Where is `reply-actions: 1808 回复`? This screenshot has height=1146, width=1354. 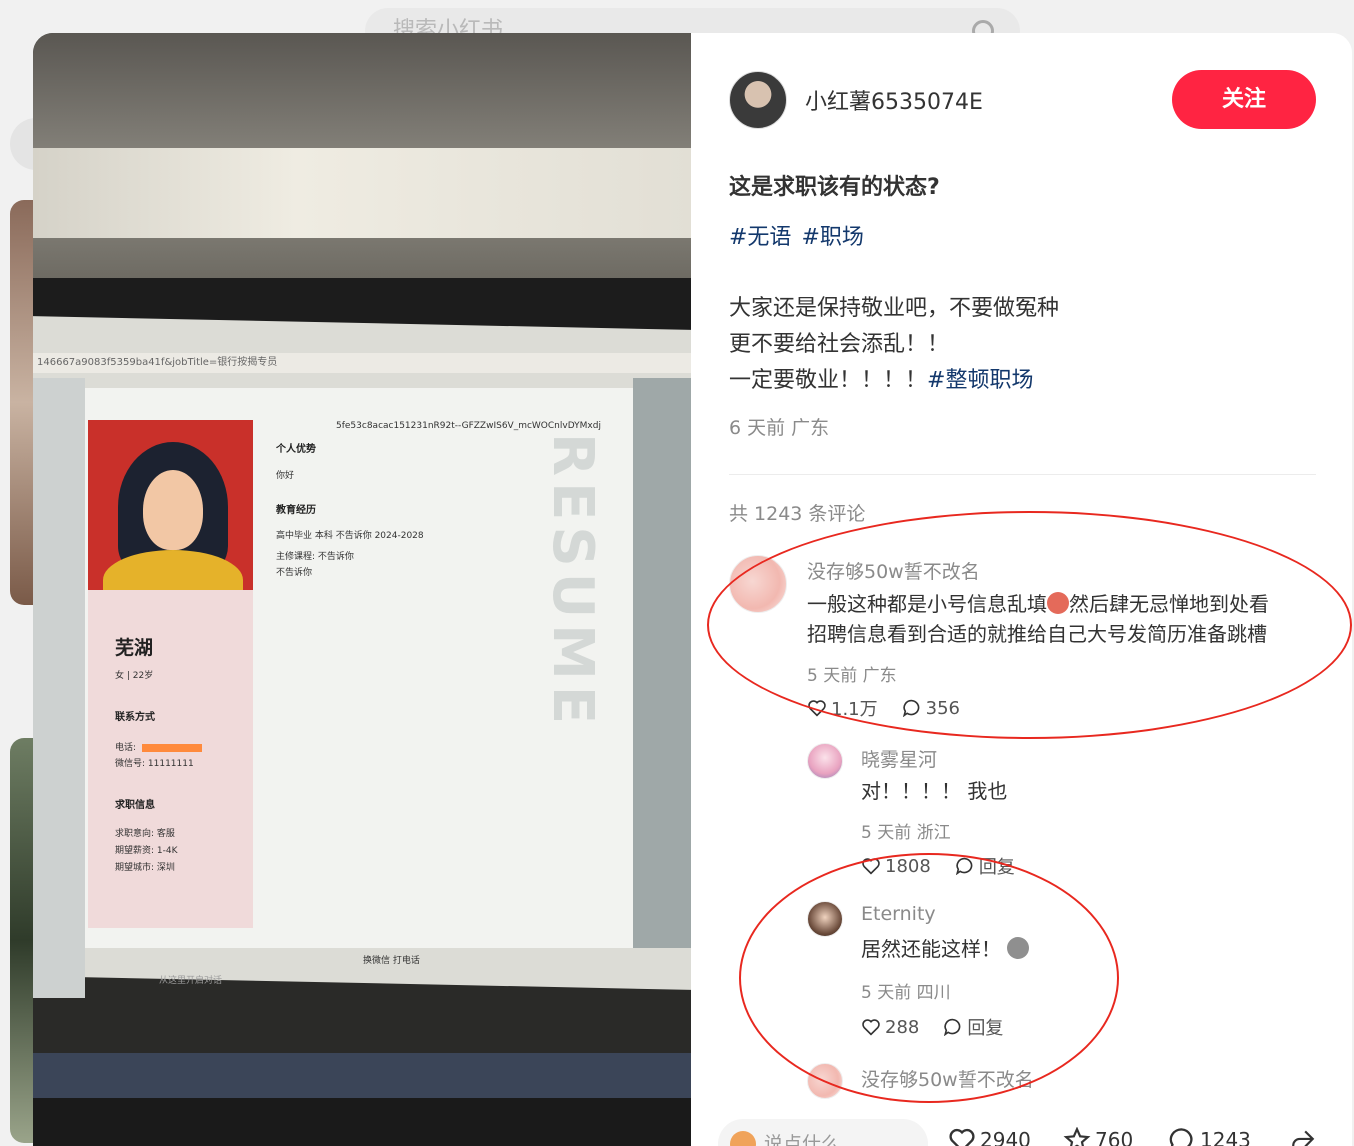 reply-actions: 1808 回复 is located at coordinates (950, 866).